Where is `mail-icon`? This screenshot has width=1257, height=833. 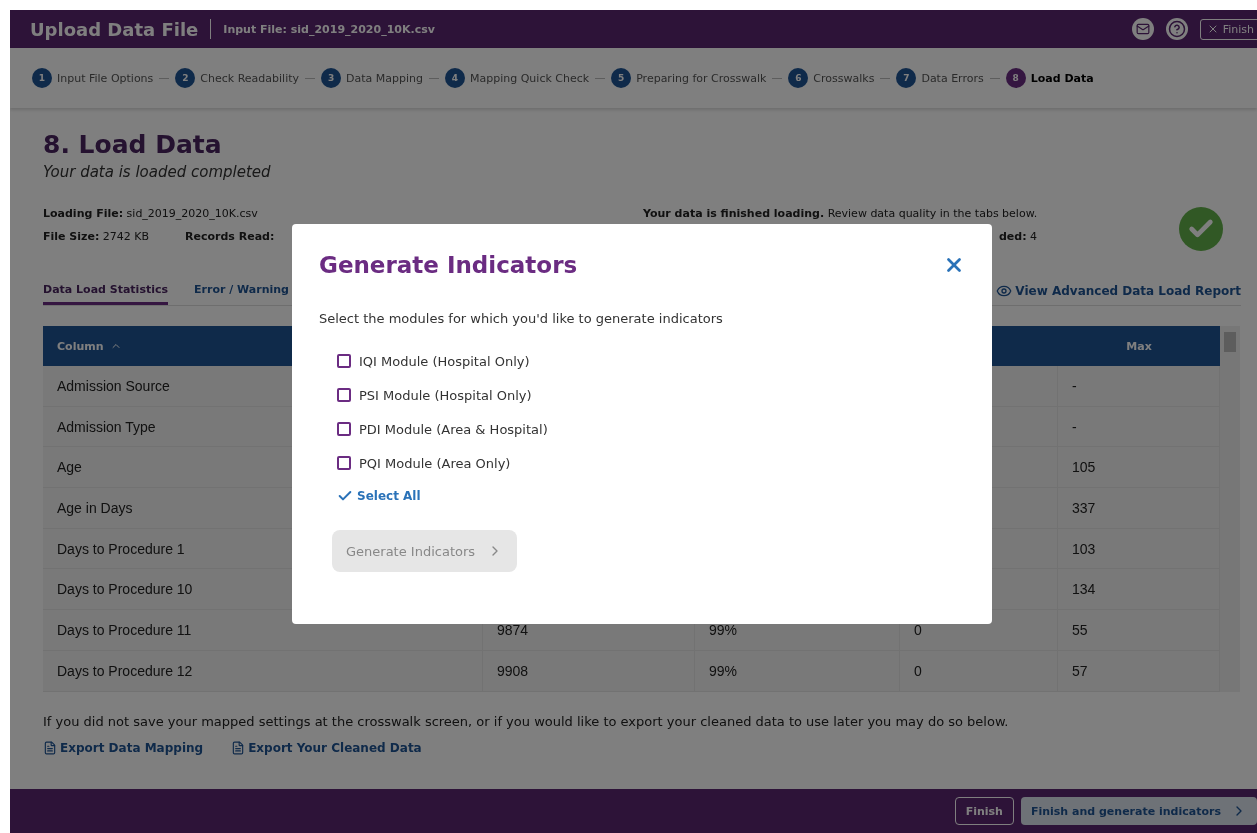 mail-icon is located at coordinates (1142, 29).